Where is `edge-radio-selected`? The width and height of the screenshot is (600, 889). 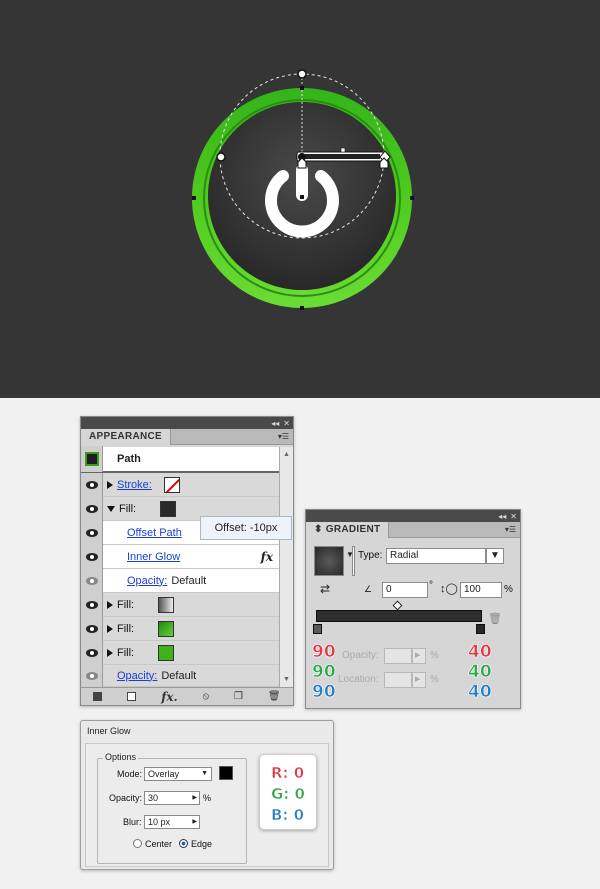
edge-radio-selected is located at coordinates (183, 843).